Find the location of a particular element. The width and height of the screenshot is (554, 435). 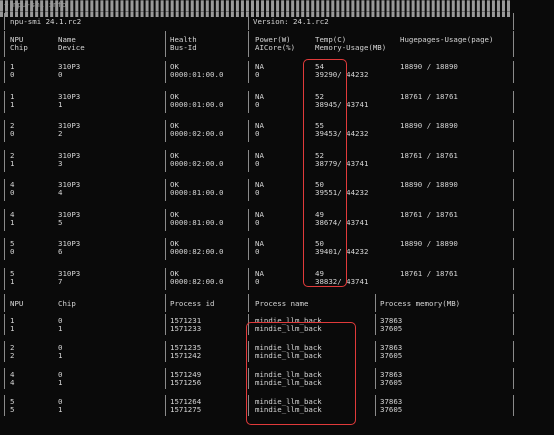

process-id: 1571233 is located at coordinates (186, 328).